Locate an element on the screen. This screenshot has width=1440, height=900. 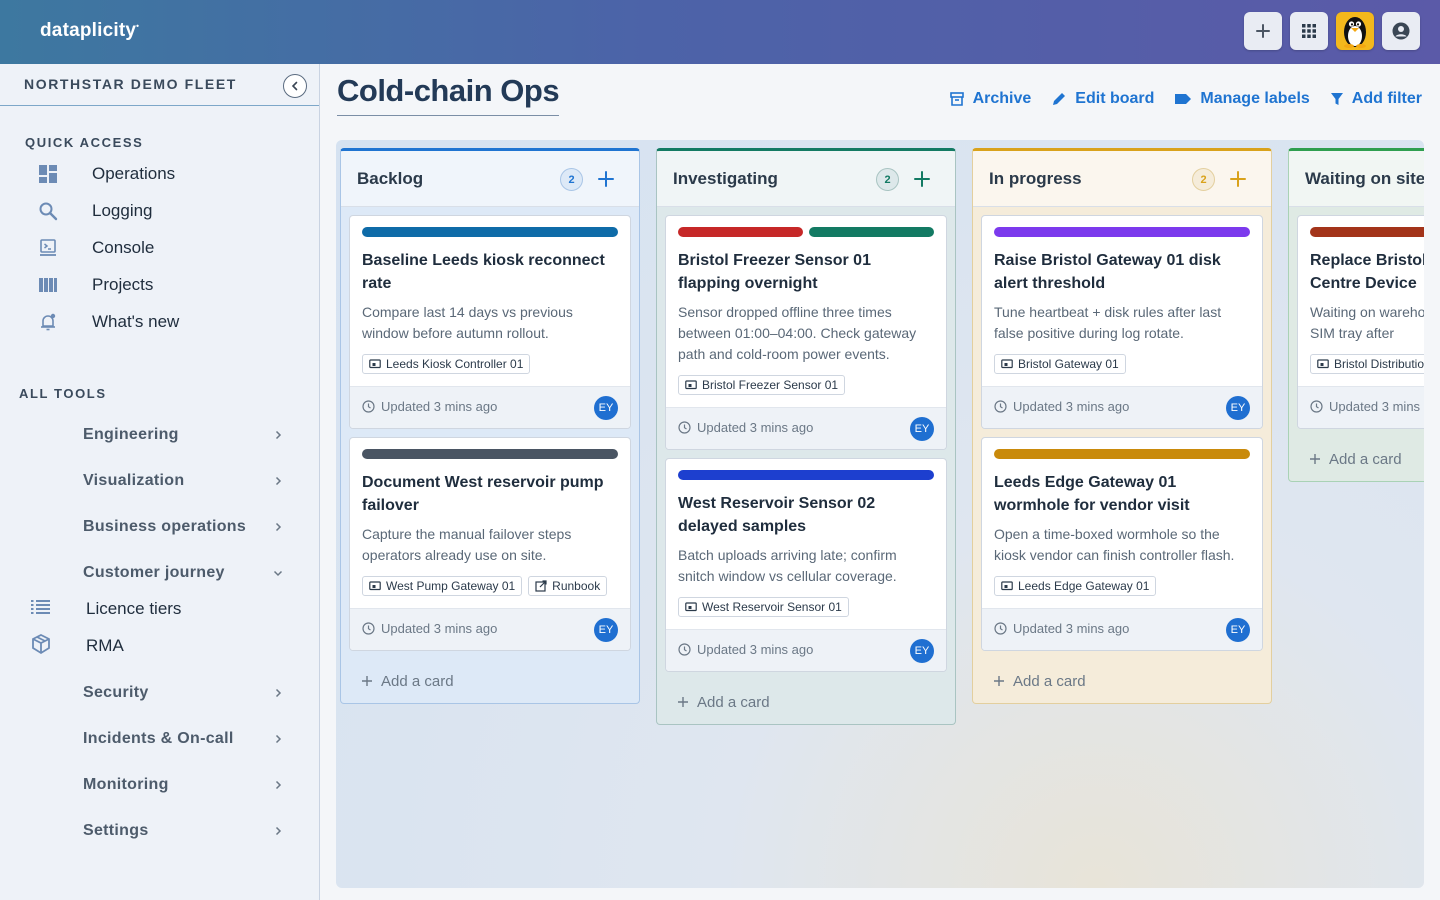
device-tag: Leeds Edge Gateway 01 is located at coordinates (1075, 586).